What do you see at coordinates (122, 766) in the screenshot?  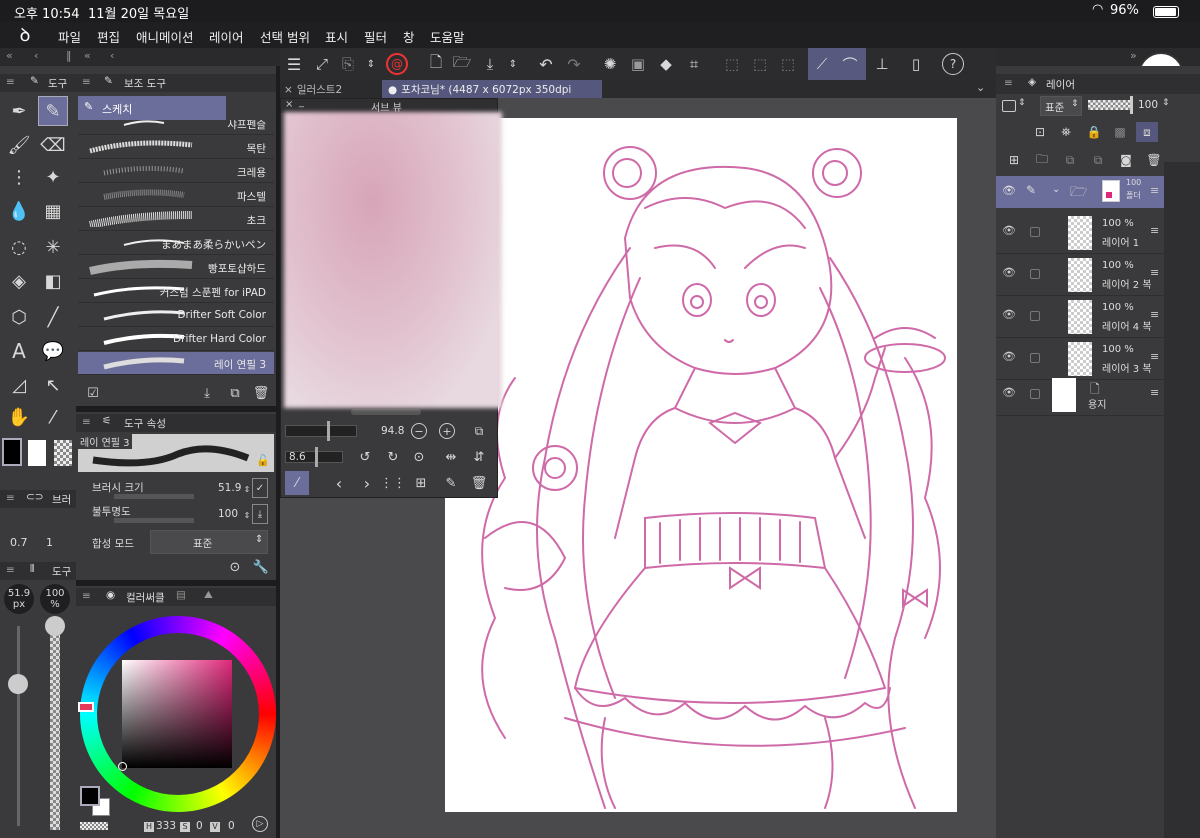 I see `sv-picker-marker` at bounding box center [122, 766].